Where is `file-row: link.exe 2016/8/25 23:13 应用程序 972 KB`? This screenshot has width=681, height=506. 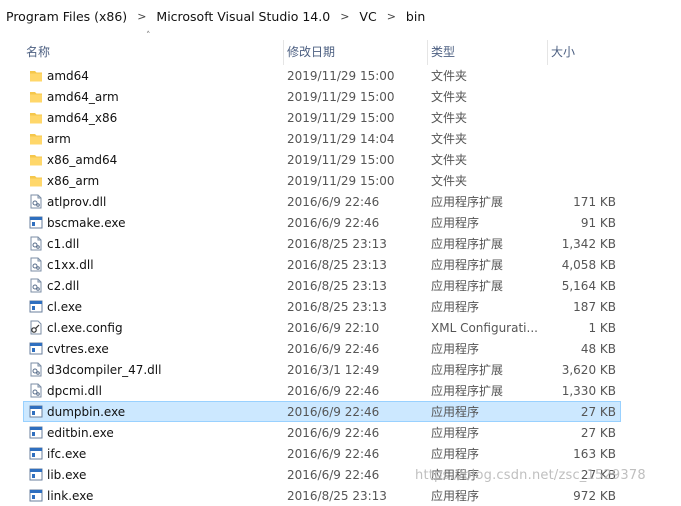
file-row: link.exe 2016/8/25 23:13 应用程序 972 KB is located at coordinates (322, 495).